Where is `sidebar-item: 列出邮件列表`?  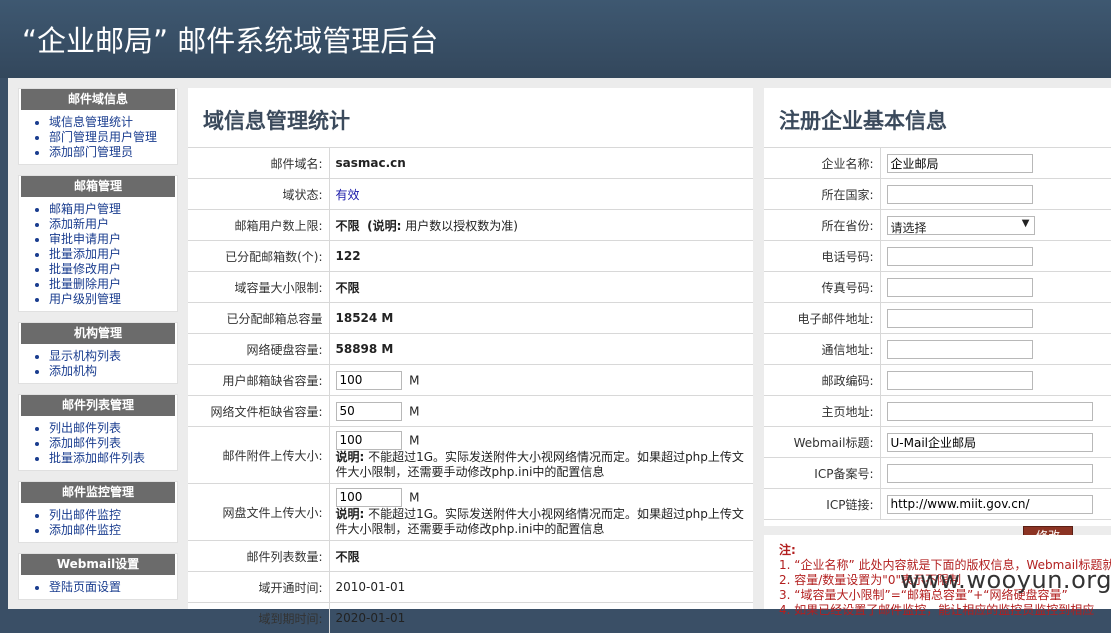
sidebar-item: 列出邮件列表 is located at coordinates (113, 428).